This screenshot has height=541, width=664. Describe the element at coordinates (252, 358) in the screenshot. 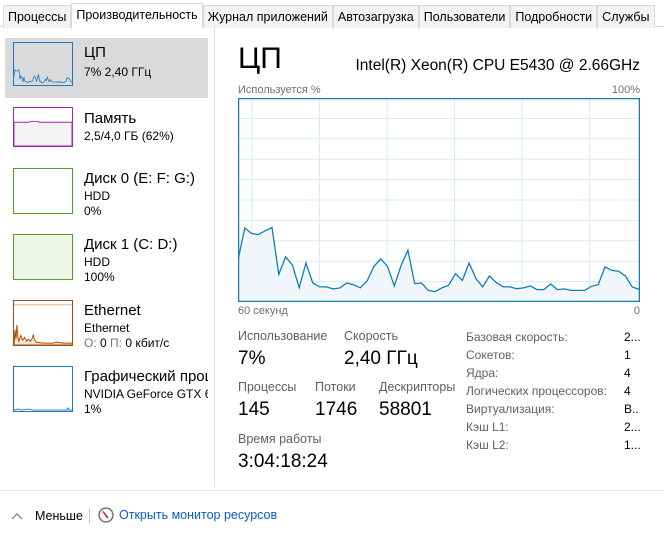

I see `usage-value: 7%` at that location.